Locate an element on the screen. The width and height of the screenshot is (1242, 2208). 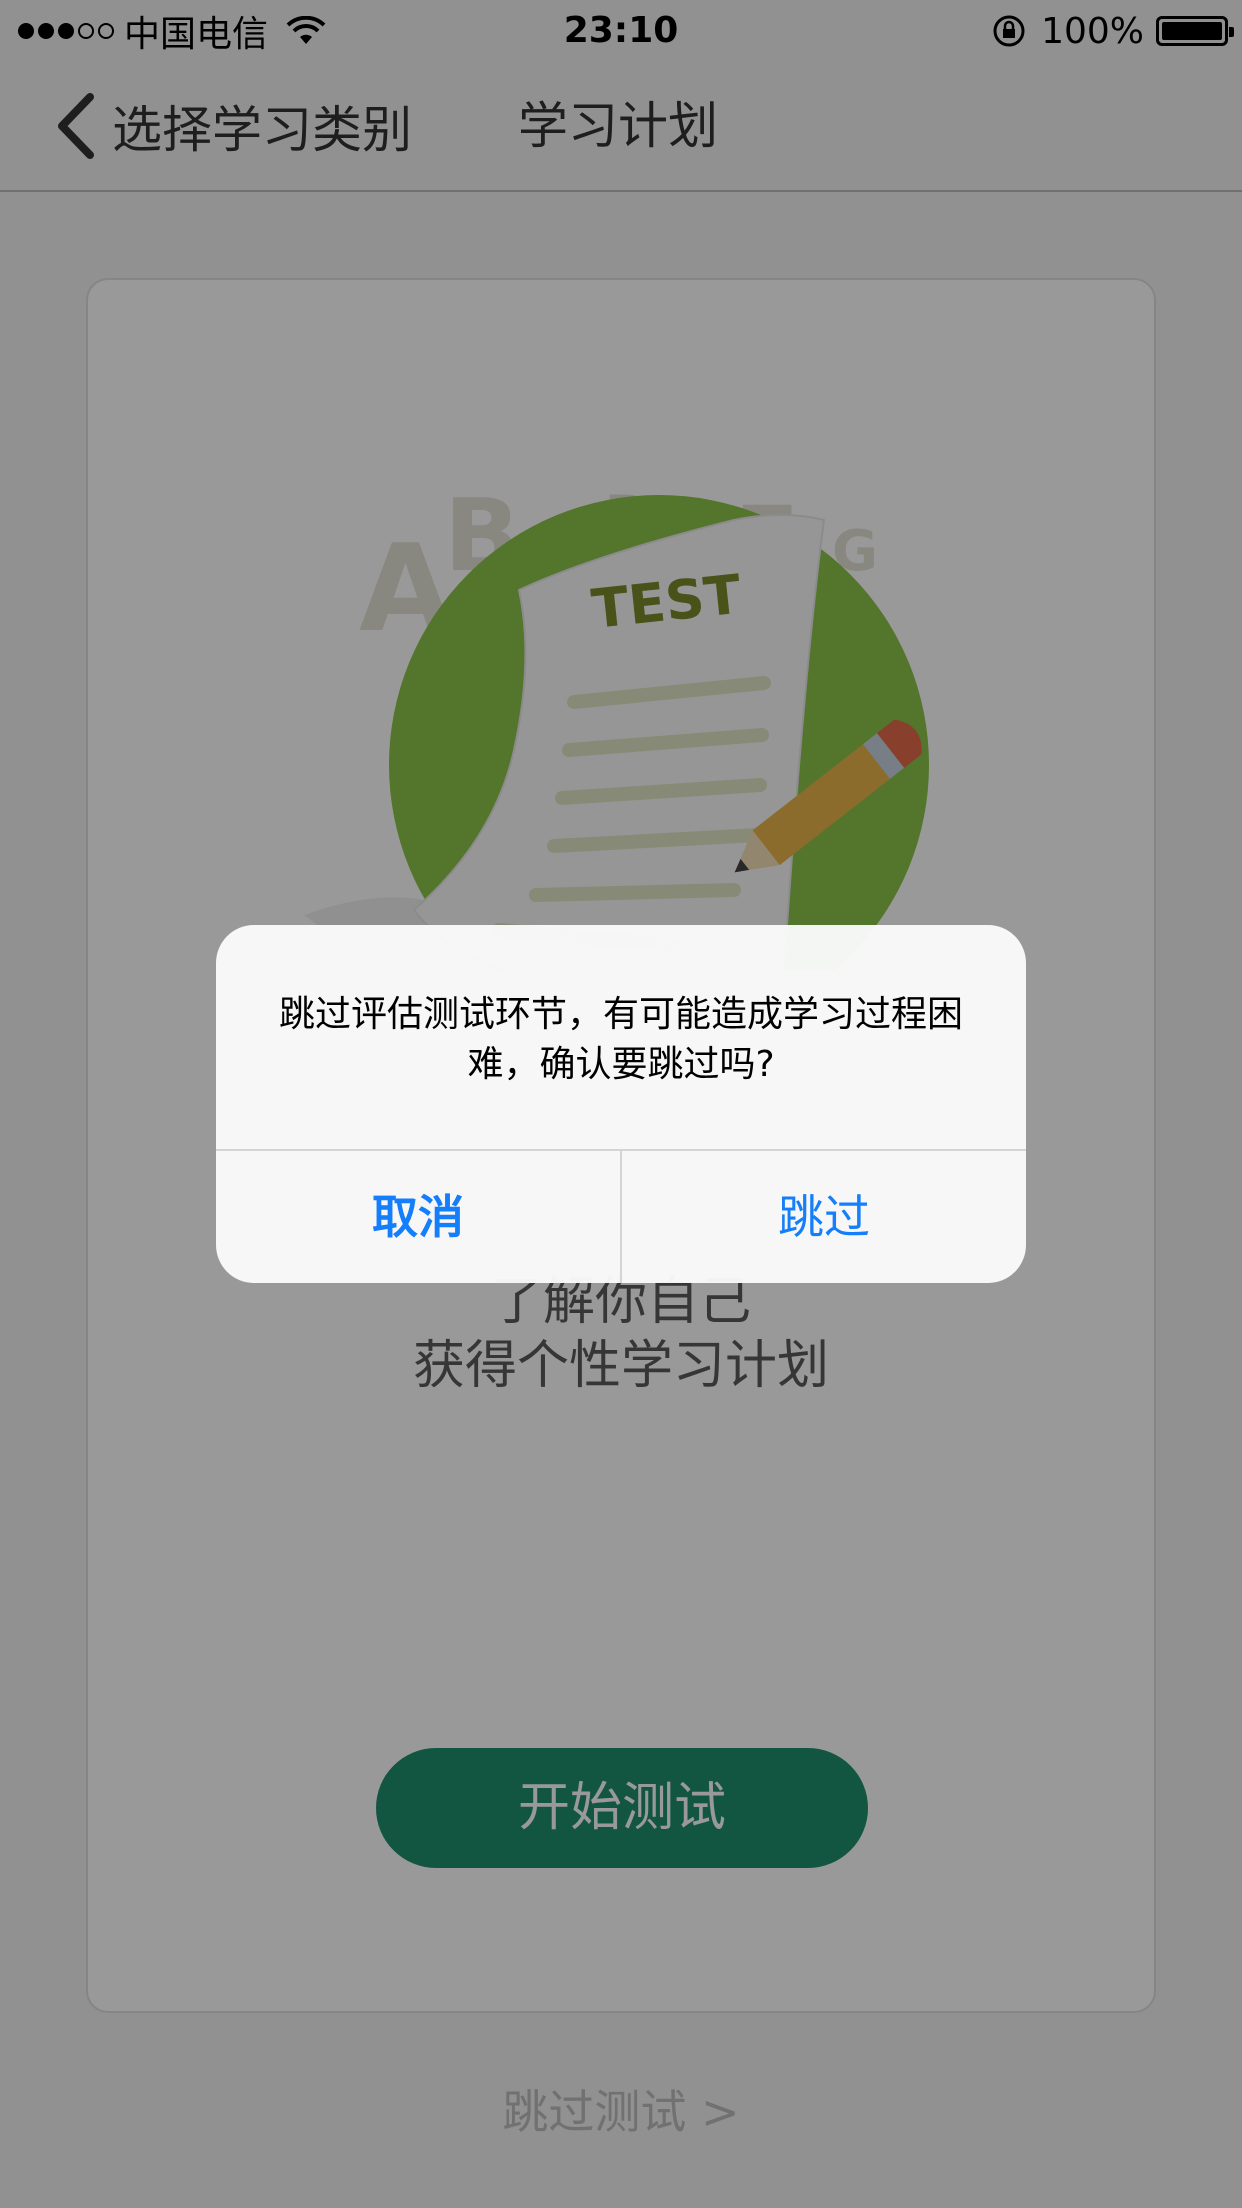
dialog-actions: 取消 跳过 is located at coordinates (621, 1216).